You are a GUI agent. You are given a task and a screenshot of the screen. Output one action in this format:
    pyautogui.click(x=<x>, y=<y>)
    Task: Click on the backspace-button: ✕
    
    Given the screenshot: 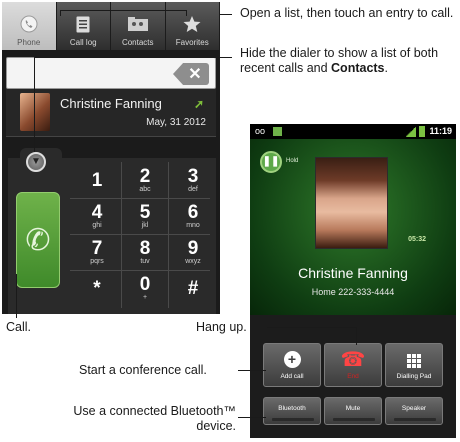 What is the action you would take?
    pyautogui.click(x=191, y=74)
    